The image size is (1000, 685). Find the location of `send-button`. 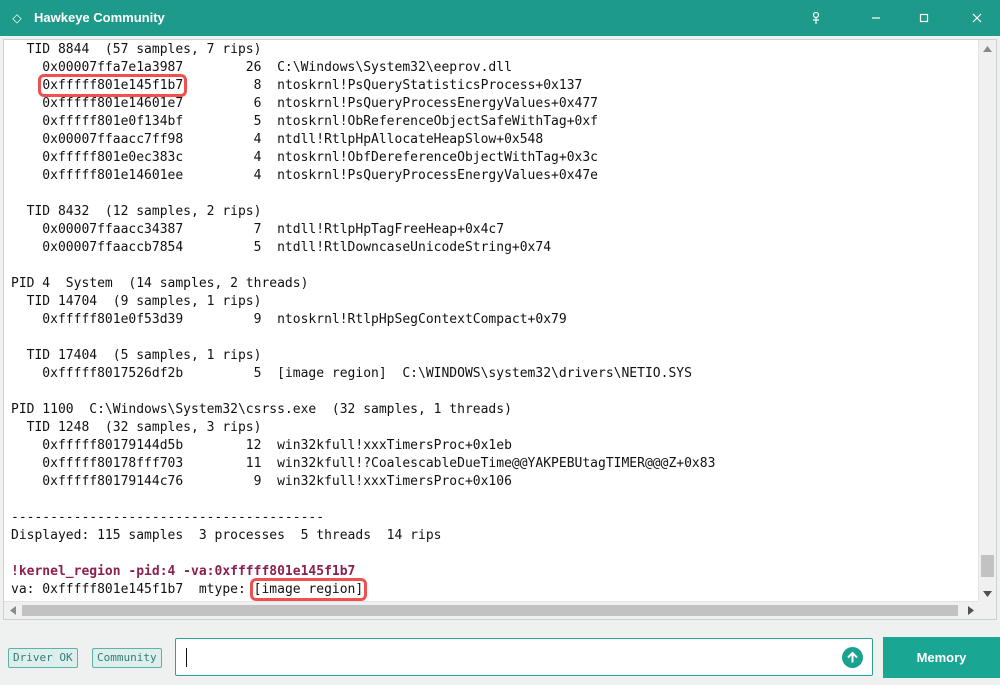

send-button is located at coordinates (852, 657).